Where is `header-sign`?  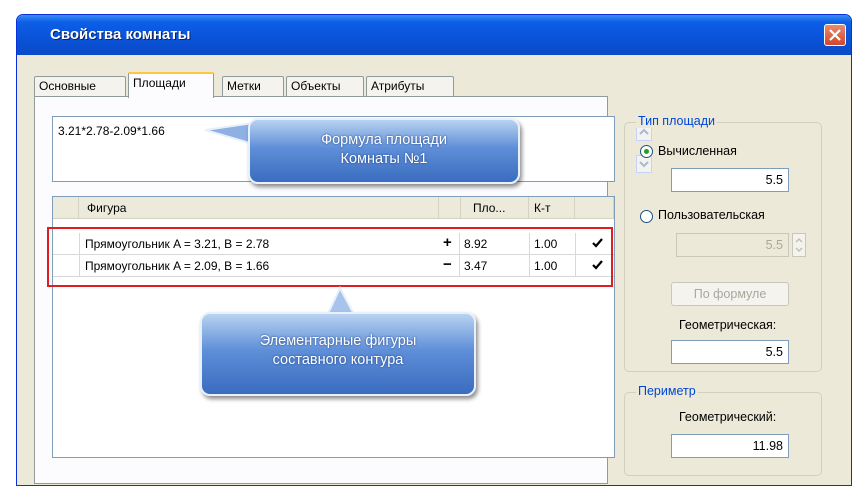
header-sign is located at coordinates (450, 208).